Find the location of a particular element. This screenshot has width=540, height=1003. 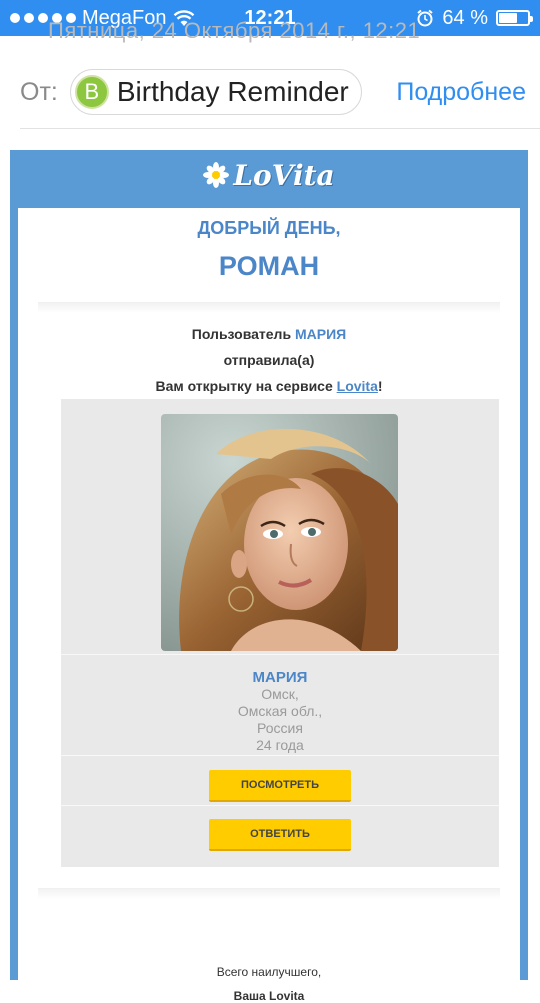

logo-text: LoVita is located at coordinates (284, 175).